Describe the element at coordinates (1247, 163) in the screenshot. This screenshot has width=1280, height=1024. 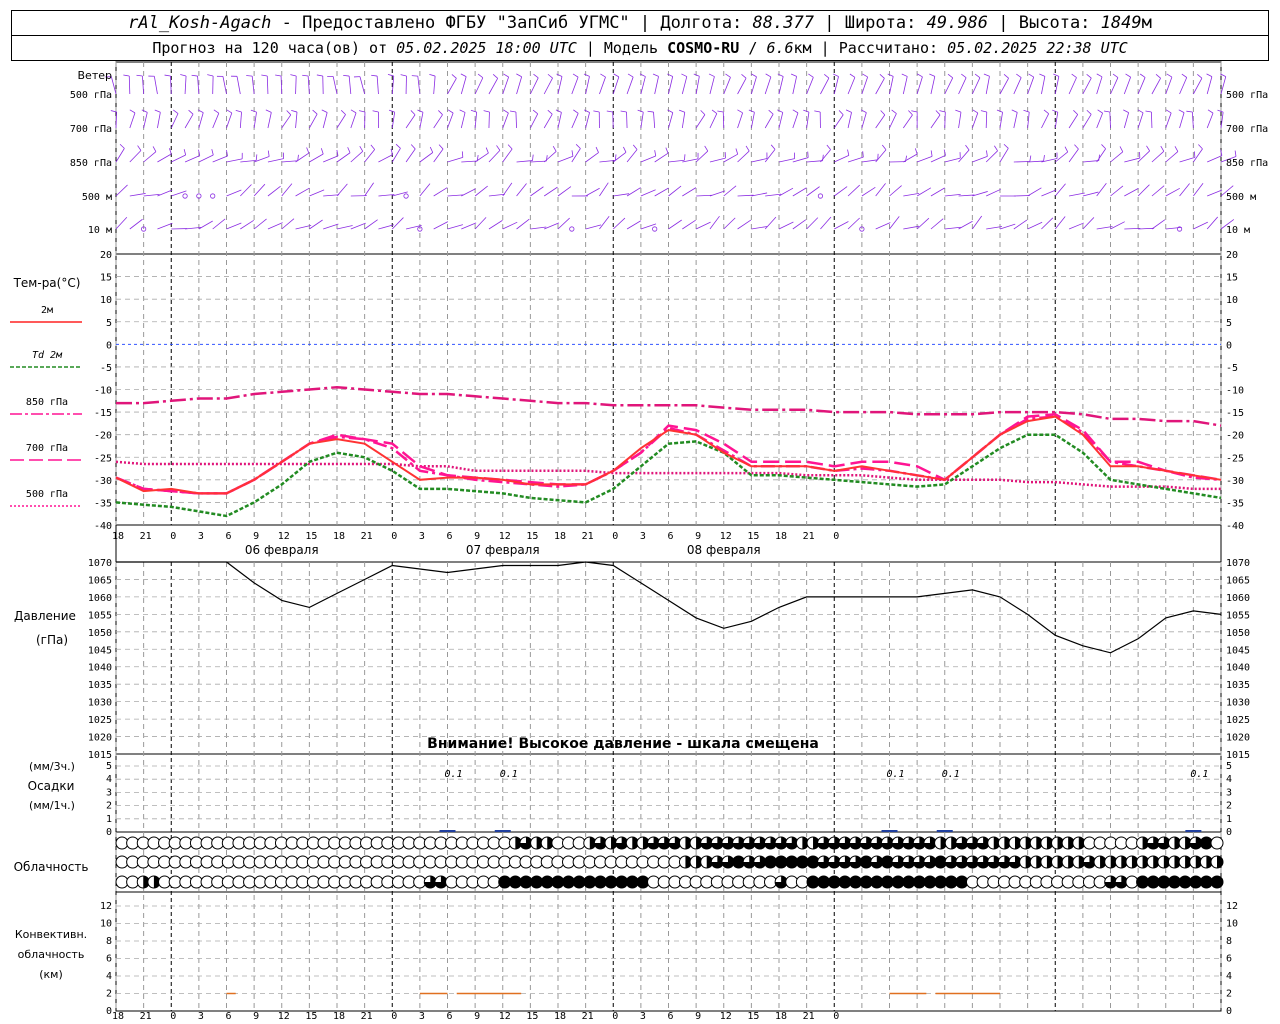
I see `wind-level-label-right: 850 гПа` at that location.